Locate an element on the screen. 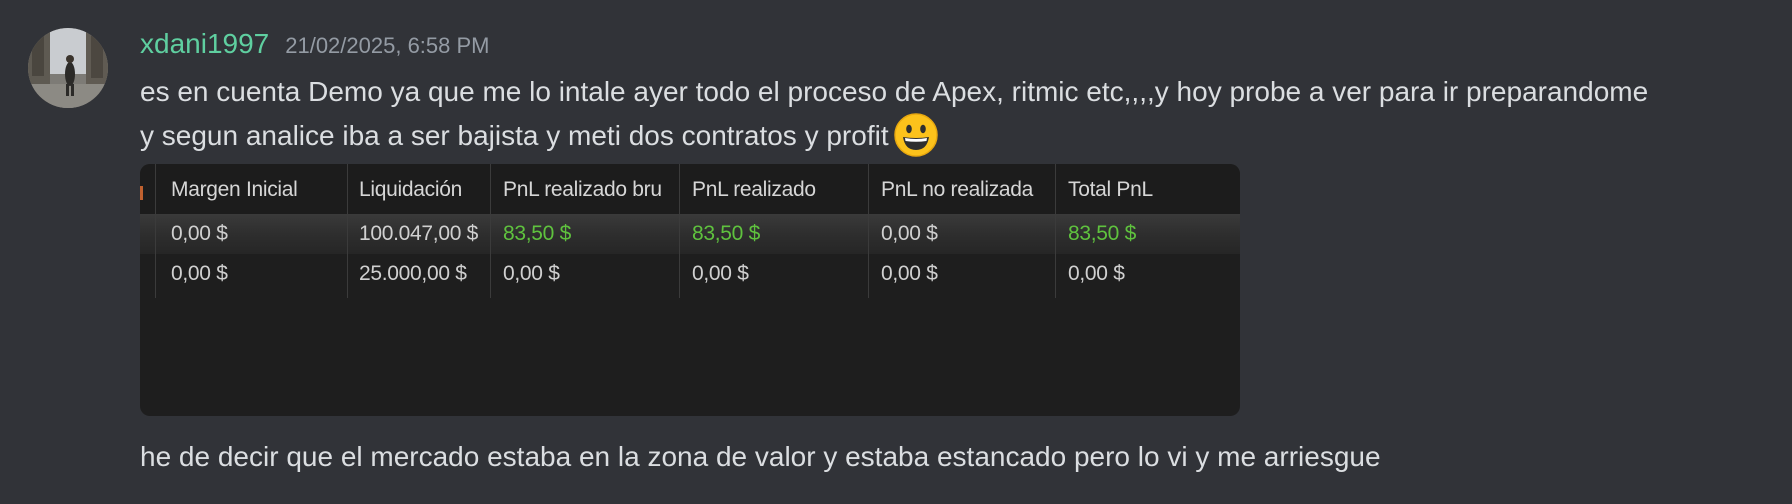 The height and width of the screenshot is (504, 1792). column-header-pnl-no-realizada: PnL no realizada is located at coordinates (957, 189).